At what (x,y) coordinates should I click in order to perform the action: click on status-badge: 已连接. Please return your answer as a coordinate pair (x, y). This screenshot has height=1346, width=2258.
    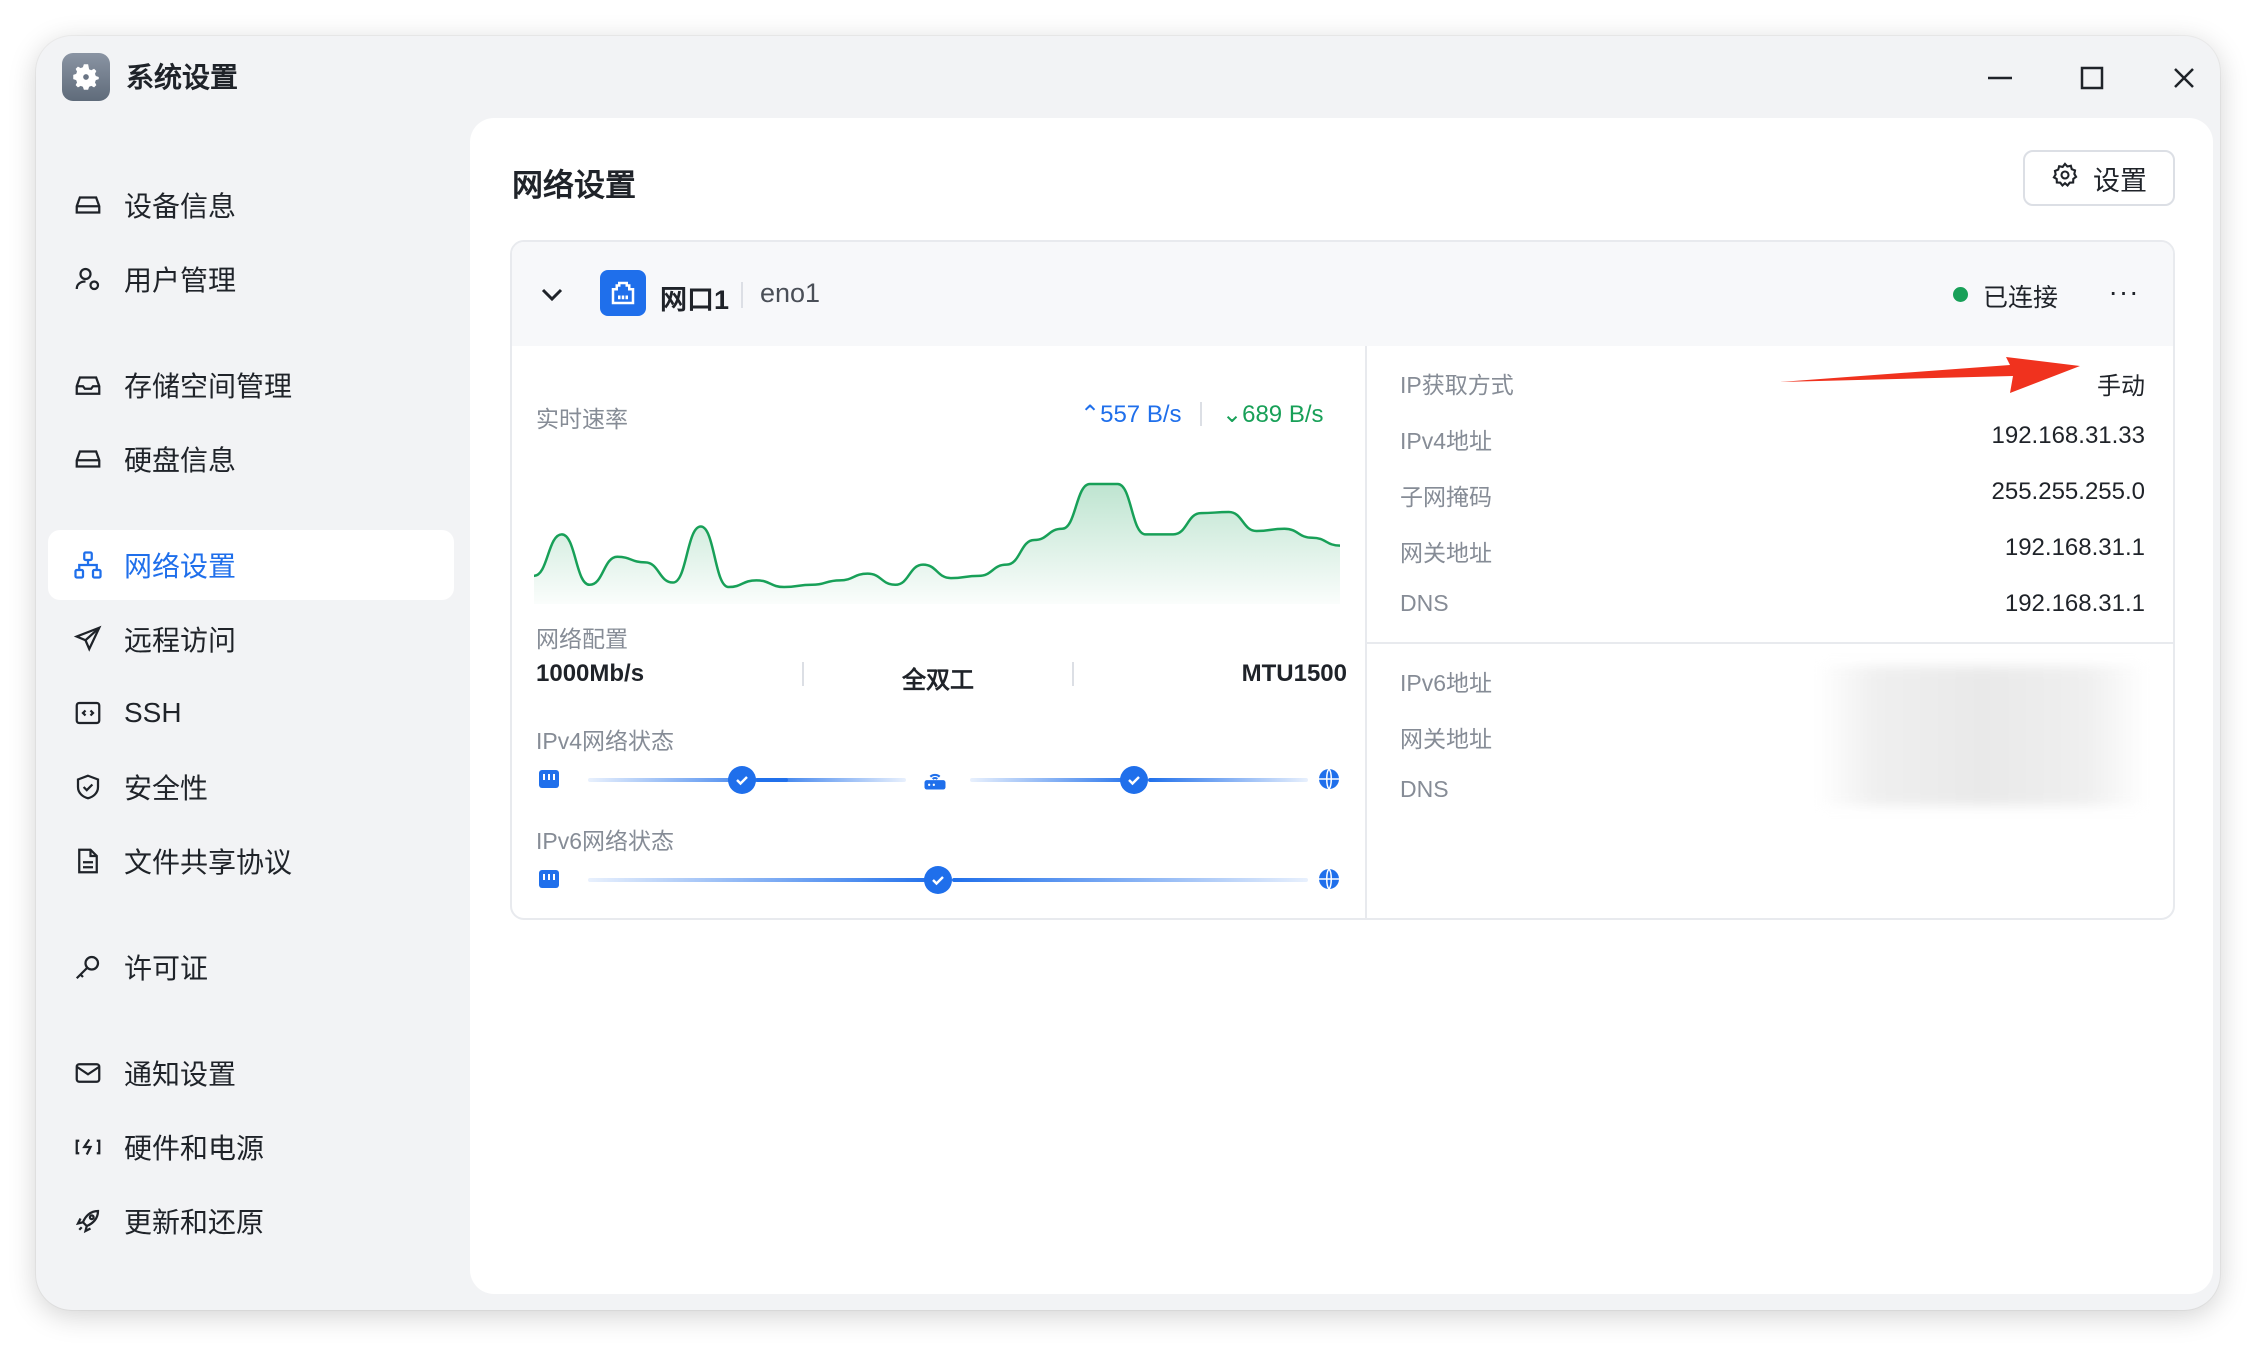
    Looking at the image, I should click on (2021, 298).